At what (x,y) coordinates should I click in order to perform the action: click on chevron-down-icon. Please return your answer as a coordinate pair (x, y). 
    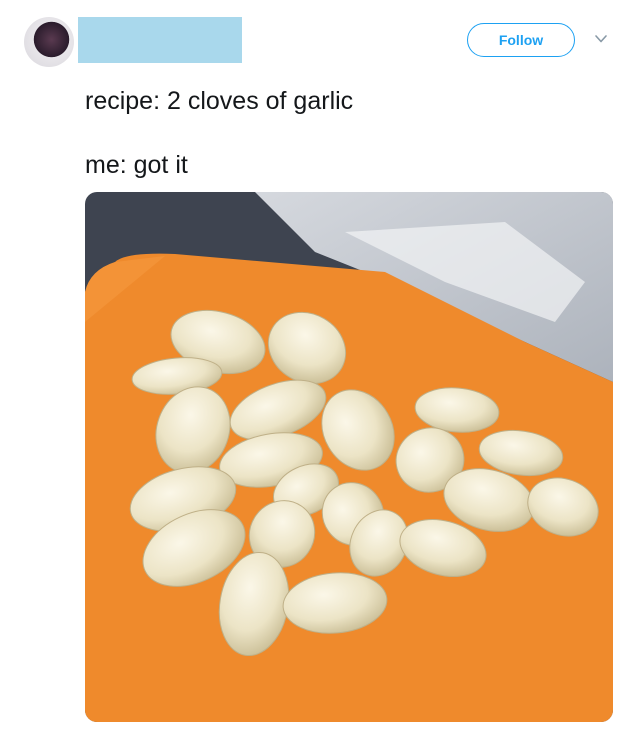
    Looking at the image, I should click on (601, 39).